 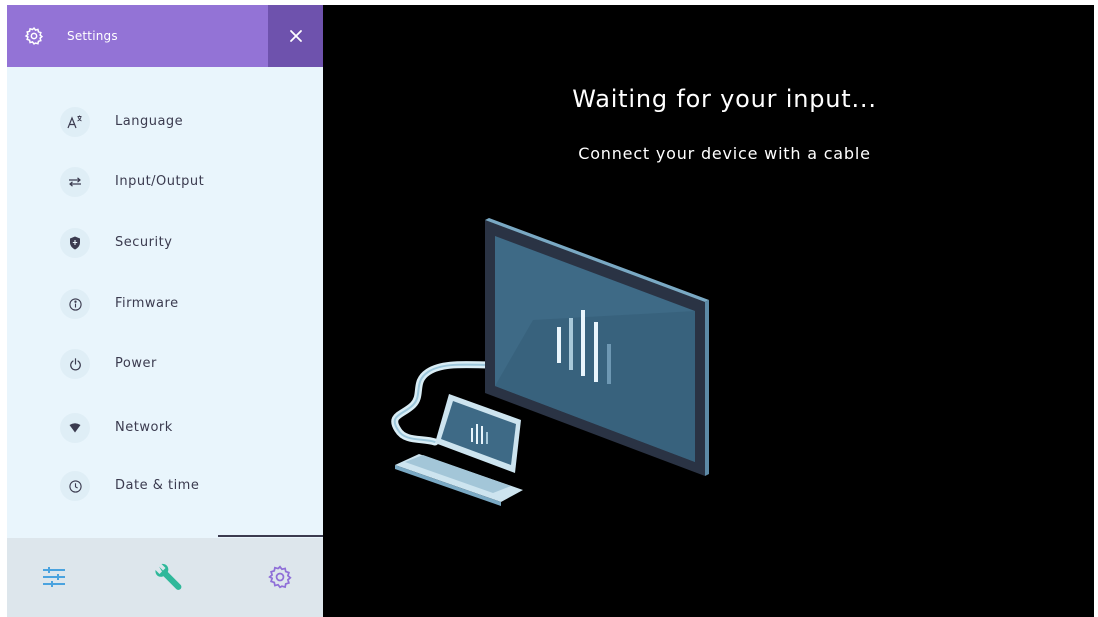 What do you see at coordinates (724, 153) in the screenshot?
I see `connect-subtitle: Connect your device with a cable` at bounding box center [724, 153].